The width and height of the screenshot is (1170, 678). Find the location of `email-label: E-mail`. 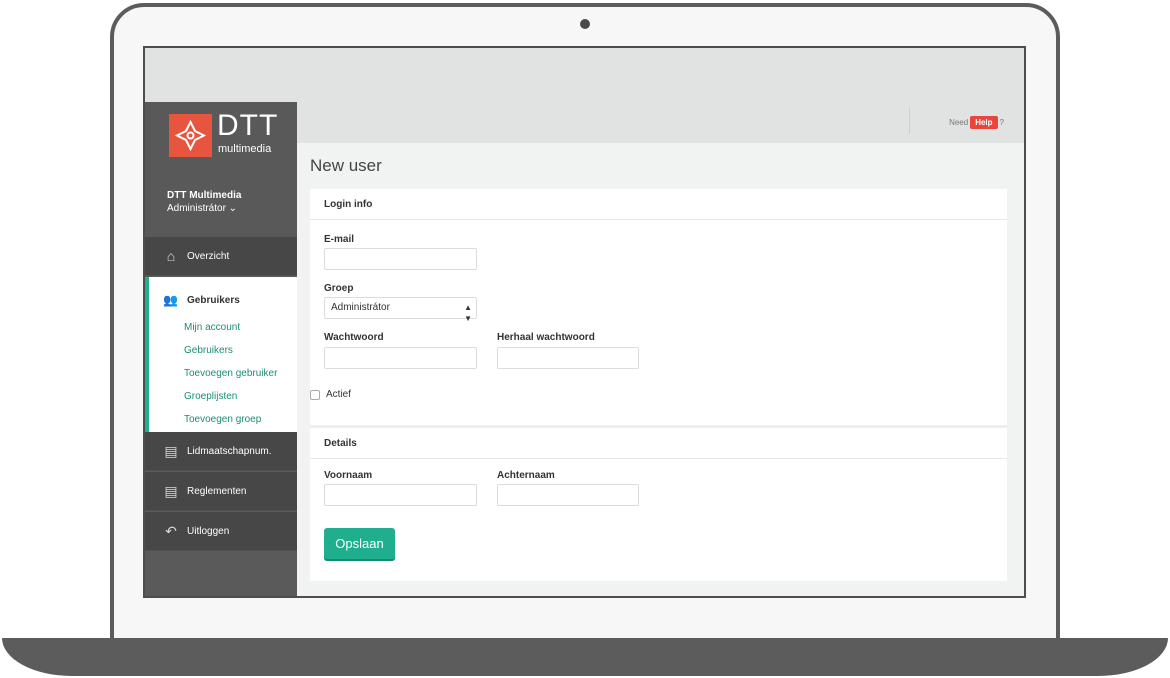

email-label: E-mail is located at coordinates (339, 239).